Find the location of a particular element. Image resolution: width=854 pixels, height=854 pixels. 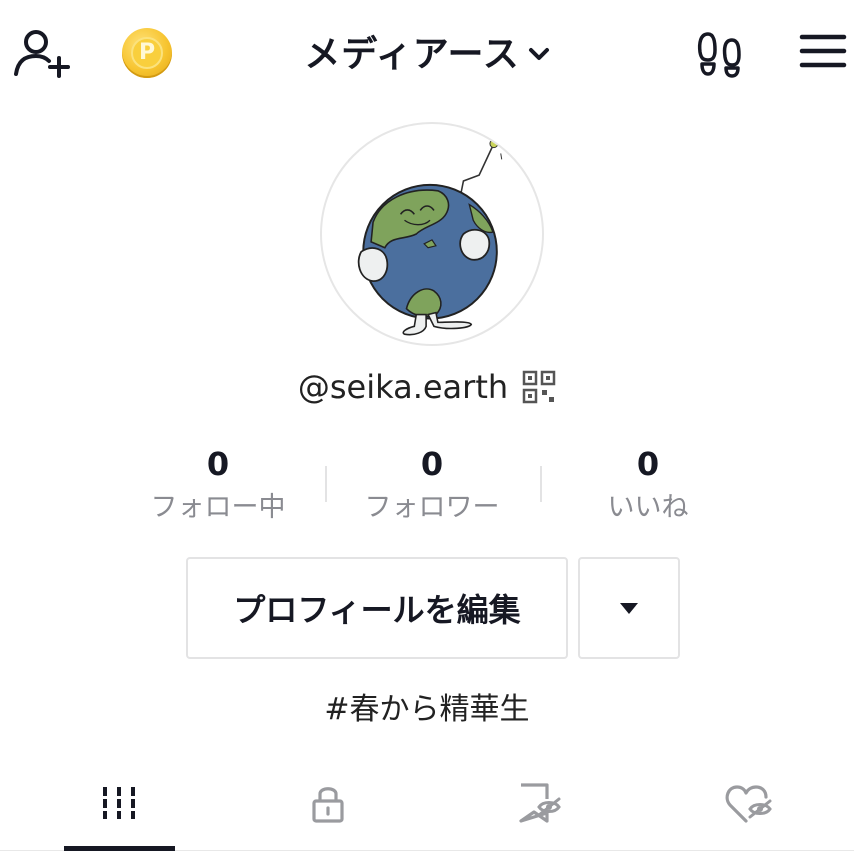

qr-code-icon is located at coordinates (539, 387).